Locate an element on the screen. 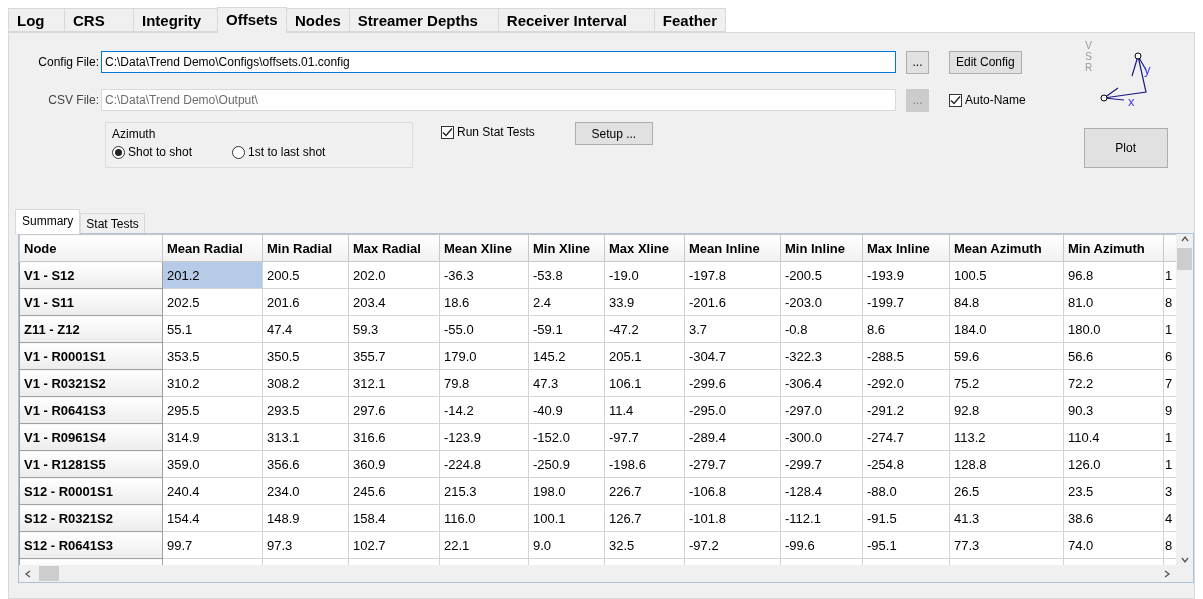 The width and height of the screenshot is (1203, 599). table-cell: -300.0 is located at coordinates (821, 437).